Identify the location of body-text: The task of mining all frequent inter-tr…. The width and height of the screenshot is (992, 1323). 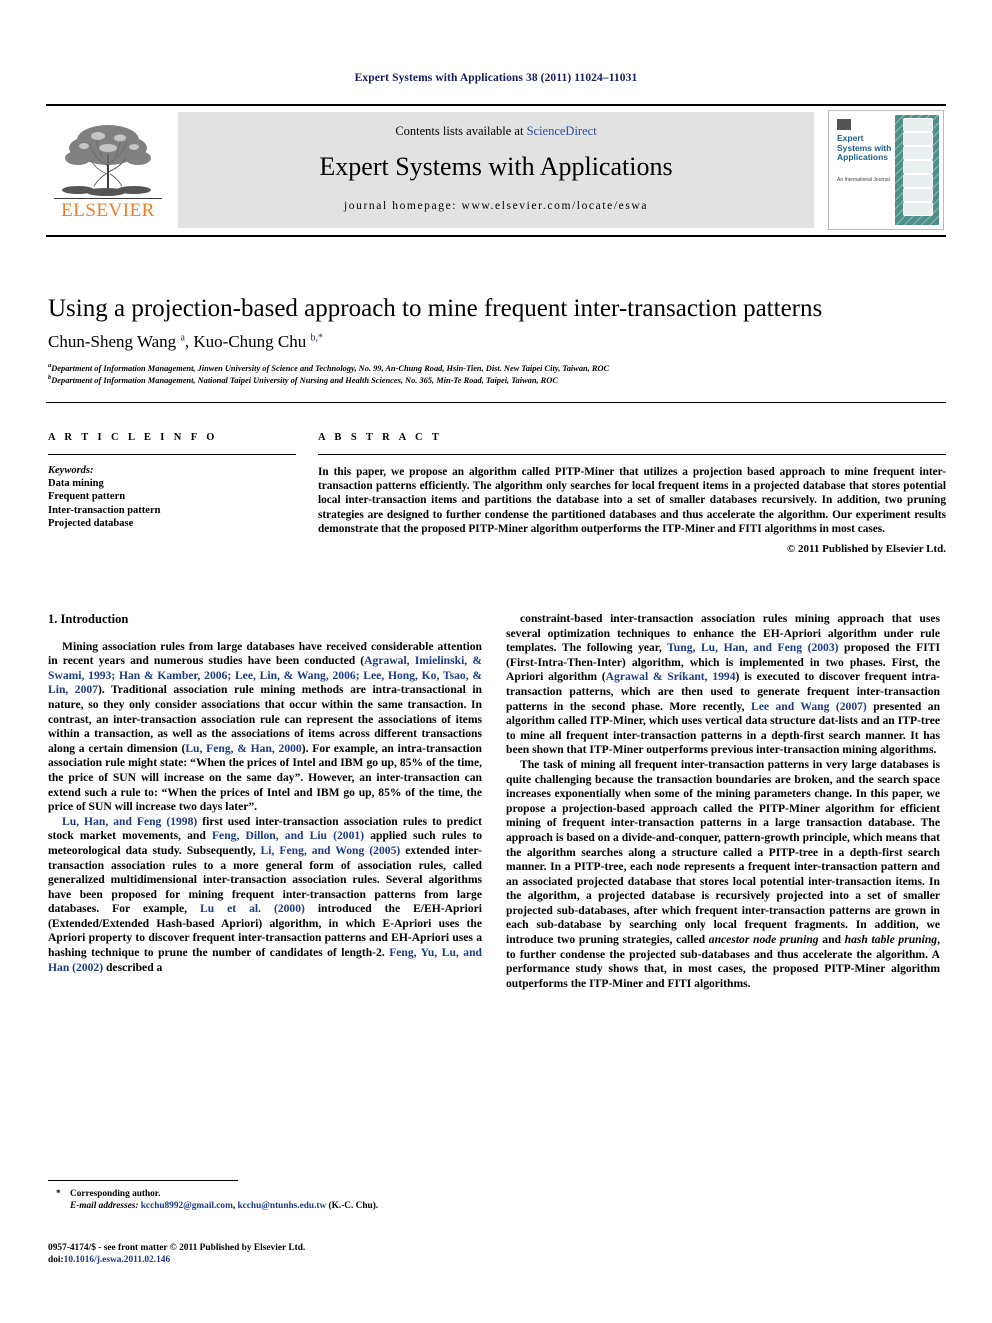
(723, 852).